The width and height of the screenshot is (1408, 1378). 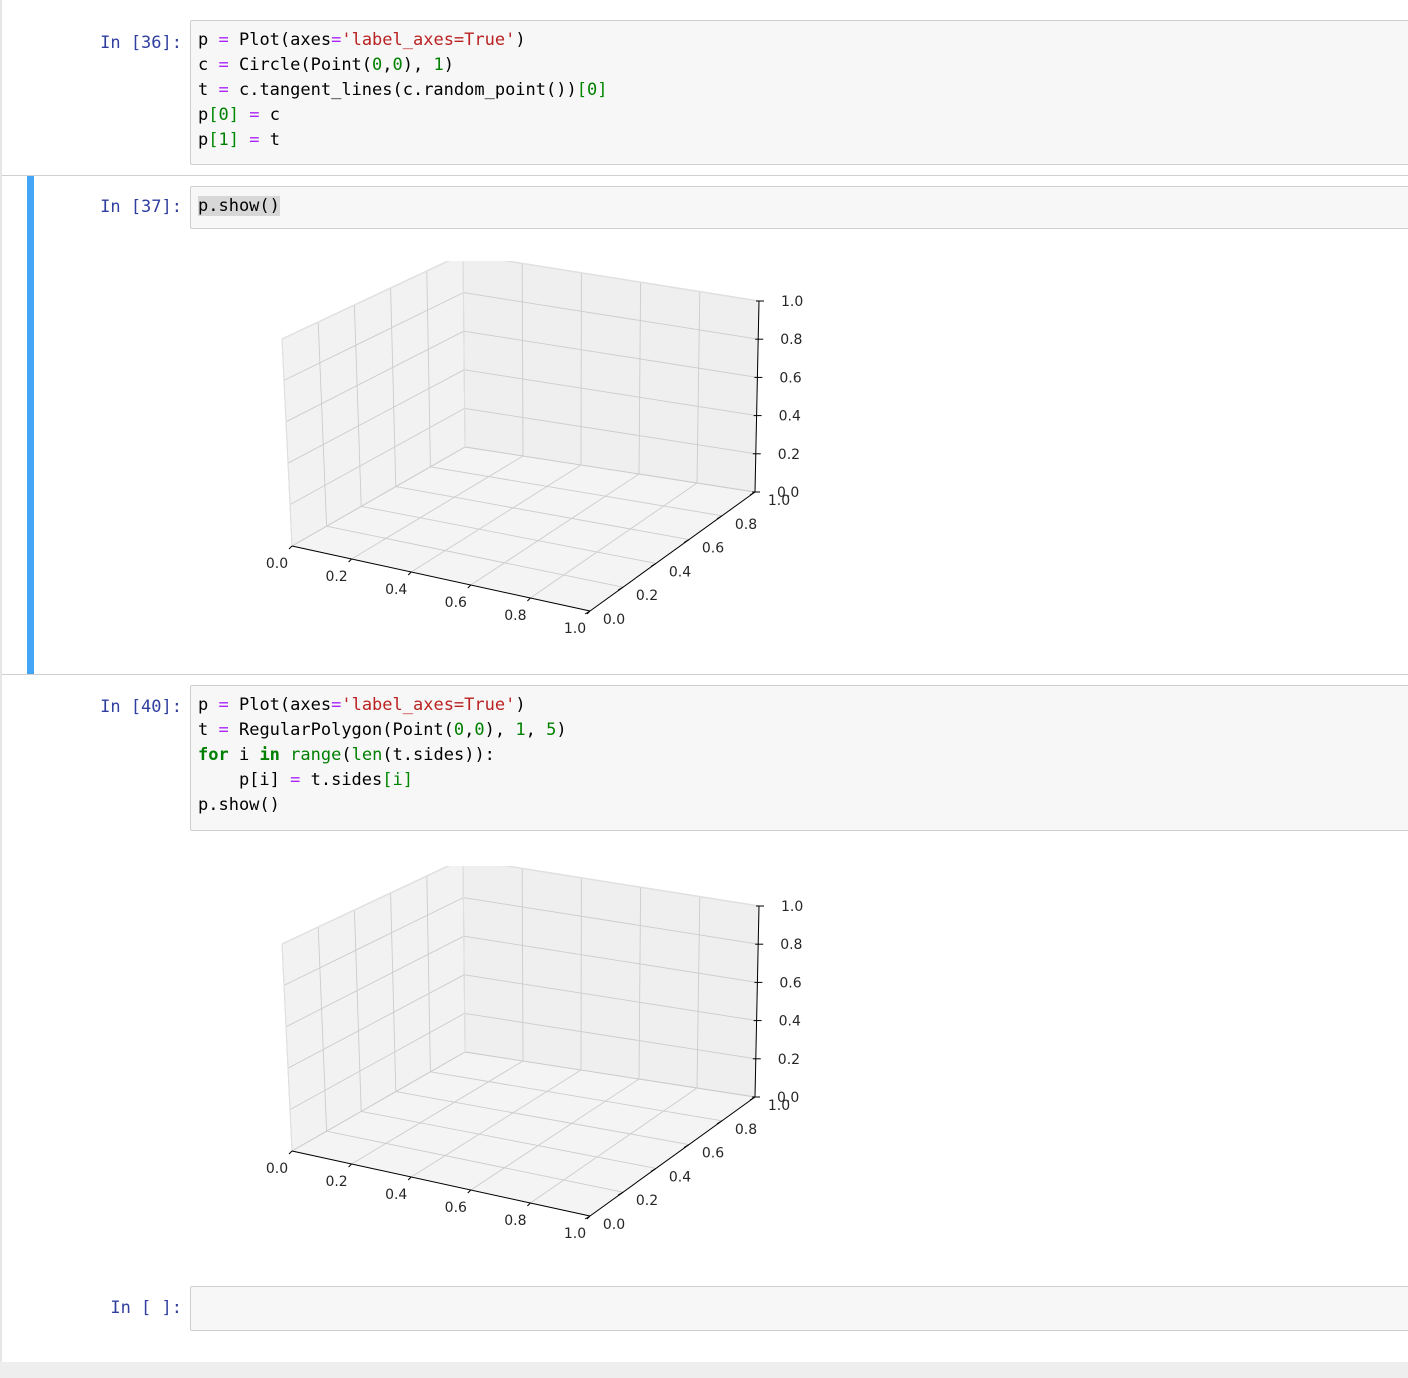 I want to click on code-token: (t.sides)):, so click(x=438, y=755).